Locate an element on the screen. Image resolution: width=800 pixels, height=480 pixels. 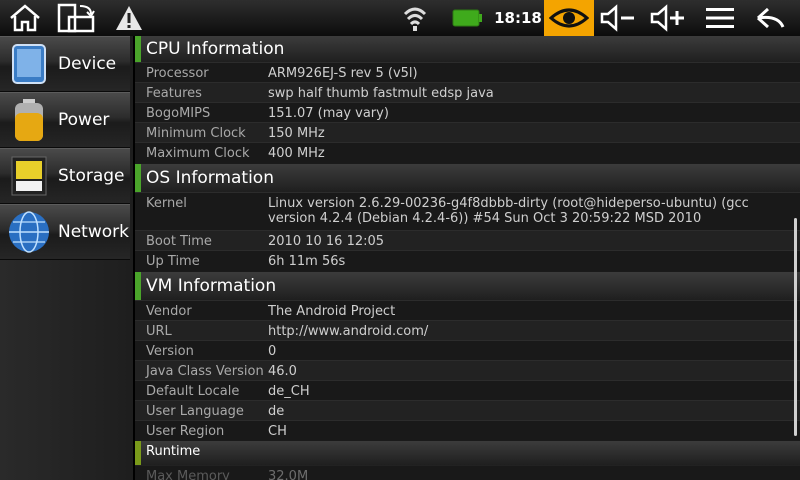
back-button is located at coordinates (770, 18).